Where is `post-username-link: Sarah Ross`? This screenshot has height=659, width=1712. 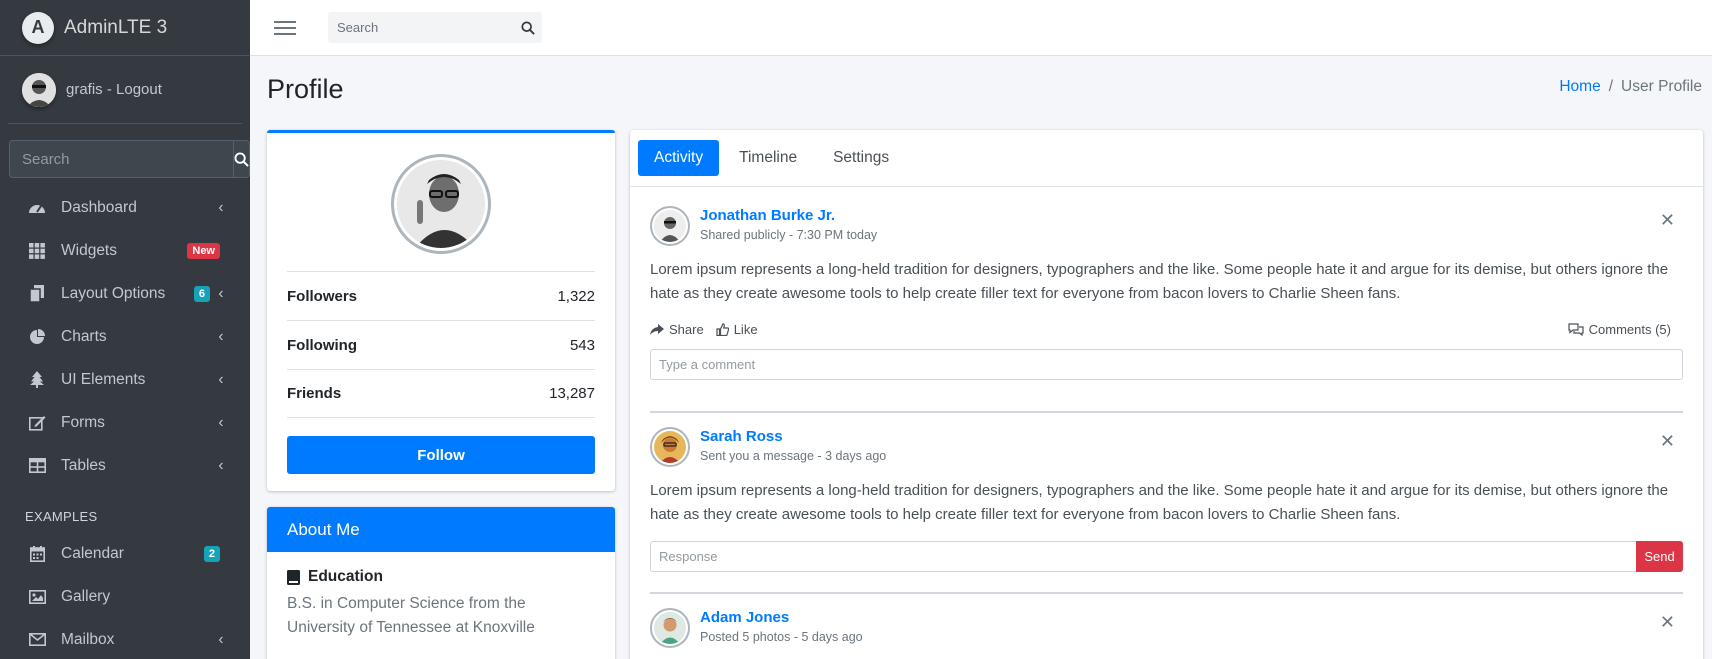
post-username-link: Sarah Ross is located at coordinates (793, 437).